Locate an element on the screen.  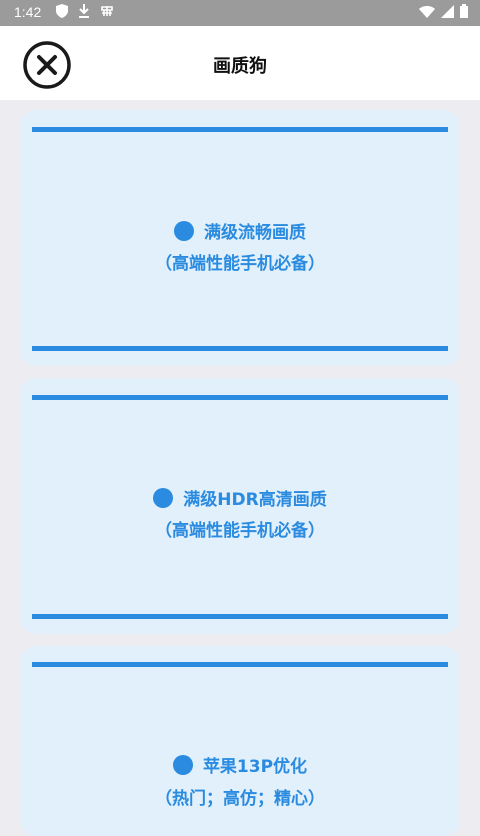
card-title-row: 满级流畅画质 is located at coordinates (240, 230).